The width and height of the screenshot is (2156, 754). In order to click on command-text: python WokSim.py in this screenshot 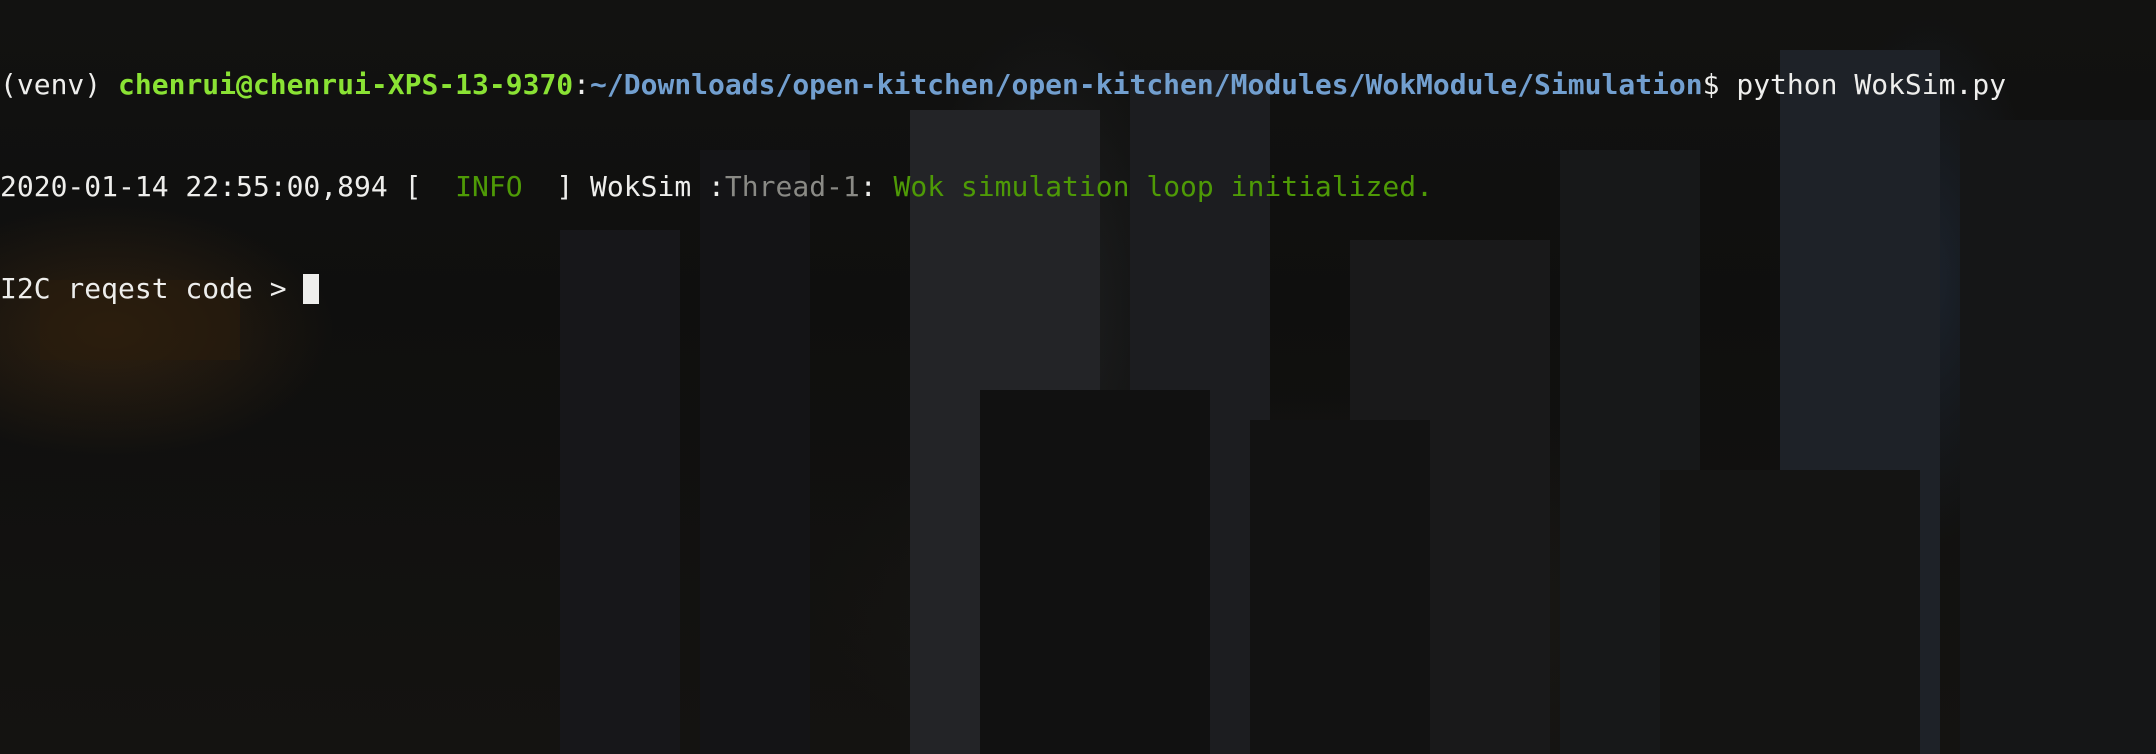, I will do `click(1871, 84)`.